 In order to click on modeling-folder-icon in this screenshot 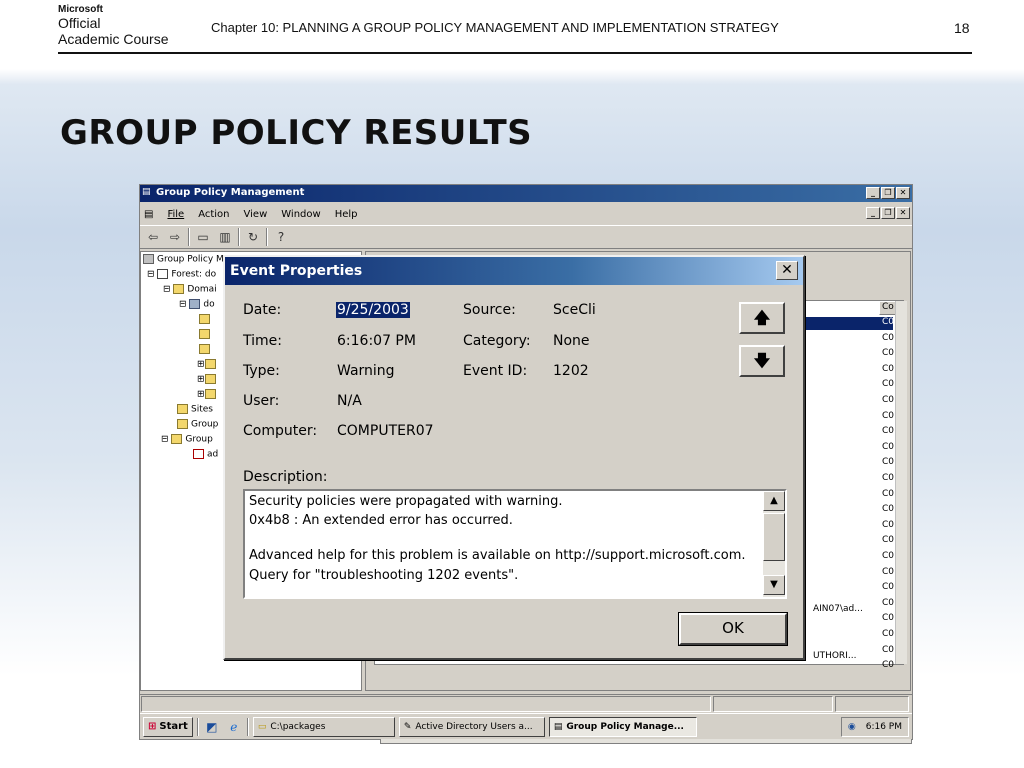, I will do `click(182, 424)`.